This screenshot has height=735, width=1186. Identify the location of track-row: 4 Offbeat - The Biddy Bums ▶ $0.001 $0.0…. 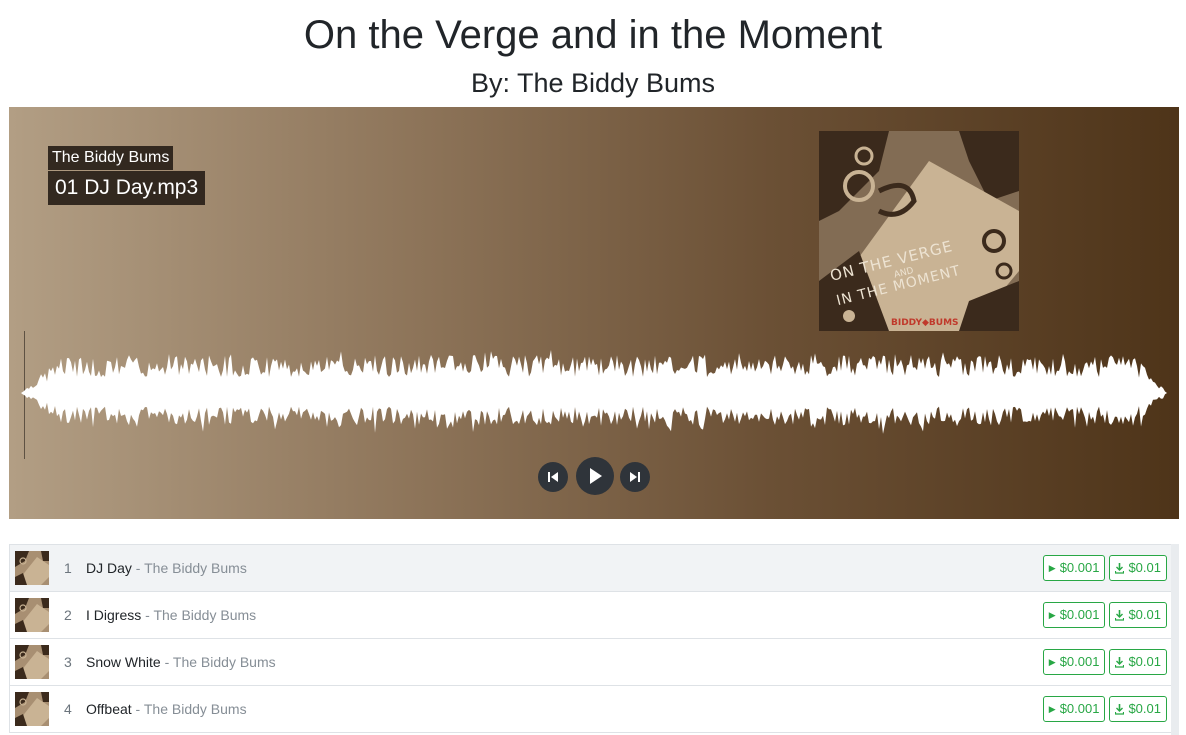
(590, 709).